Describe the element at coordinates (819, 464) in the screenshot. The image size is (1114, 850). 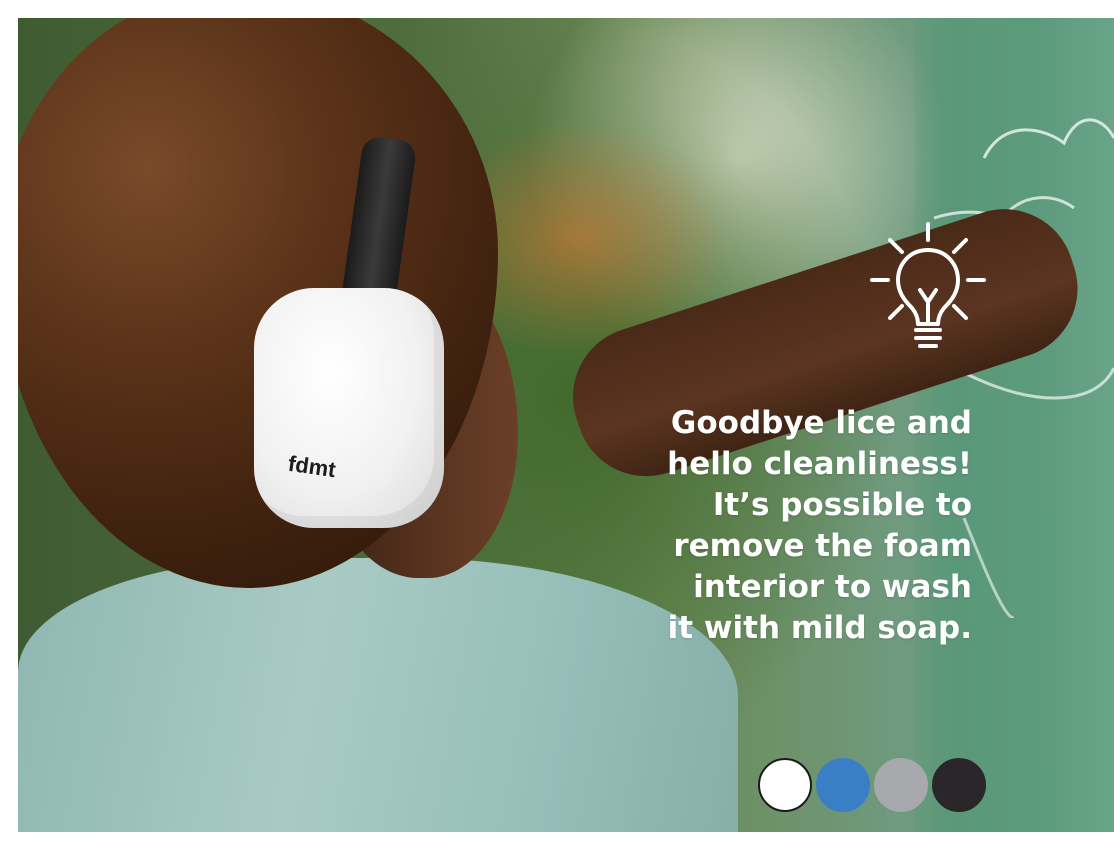
I see `headline-line: hello cleanliness!` at that location.